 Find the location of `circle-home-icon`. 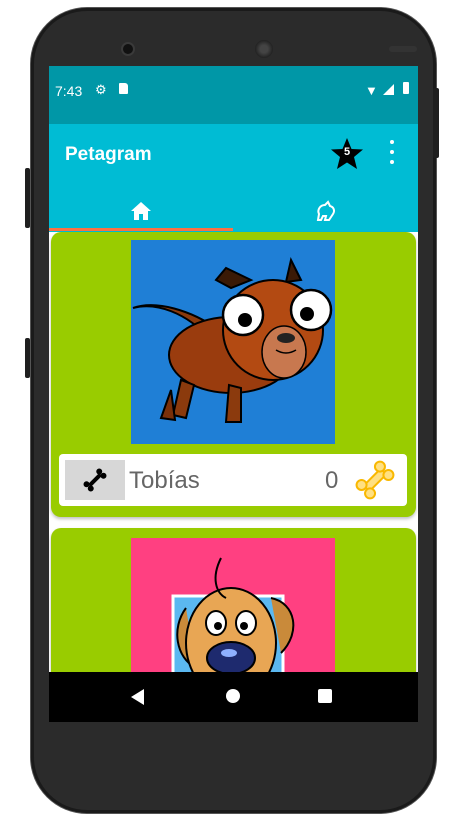

circle-home-icon is located at coordinates (233, 696).